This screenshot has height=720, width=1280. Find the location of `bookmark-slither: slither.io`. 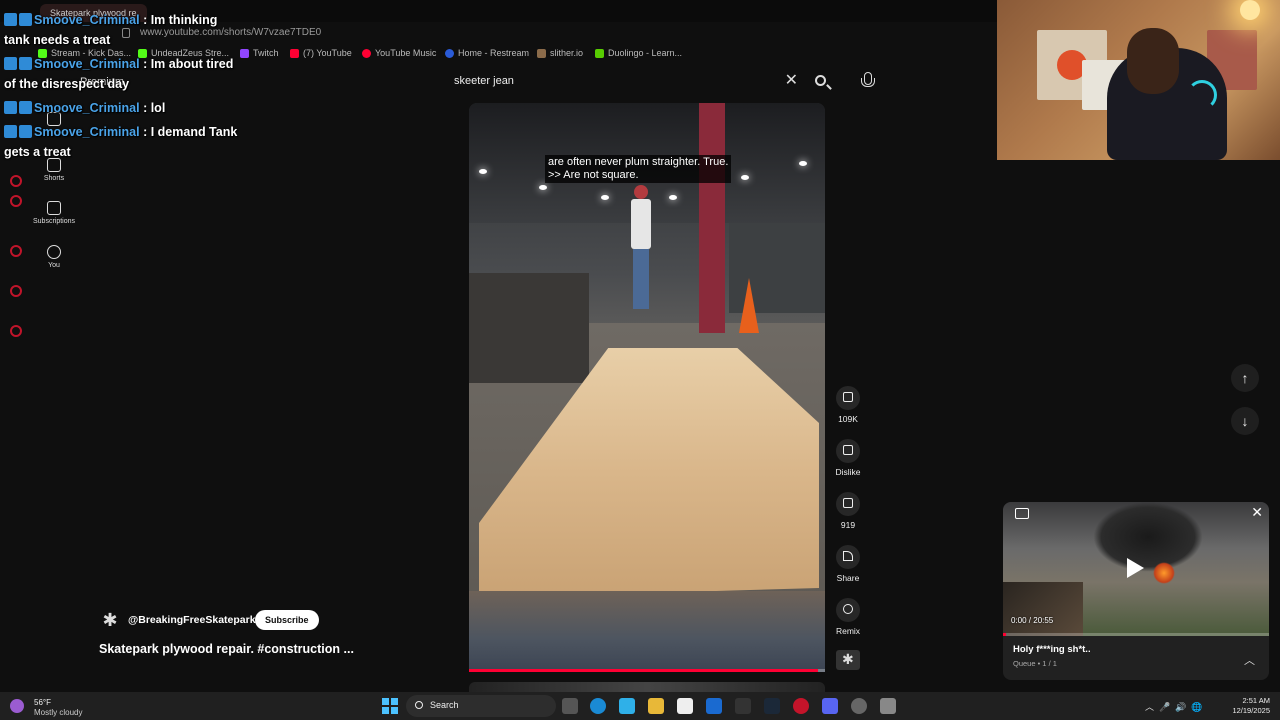

bookmark-slither: slither.io is located at coordinates (560, 53).